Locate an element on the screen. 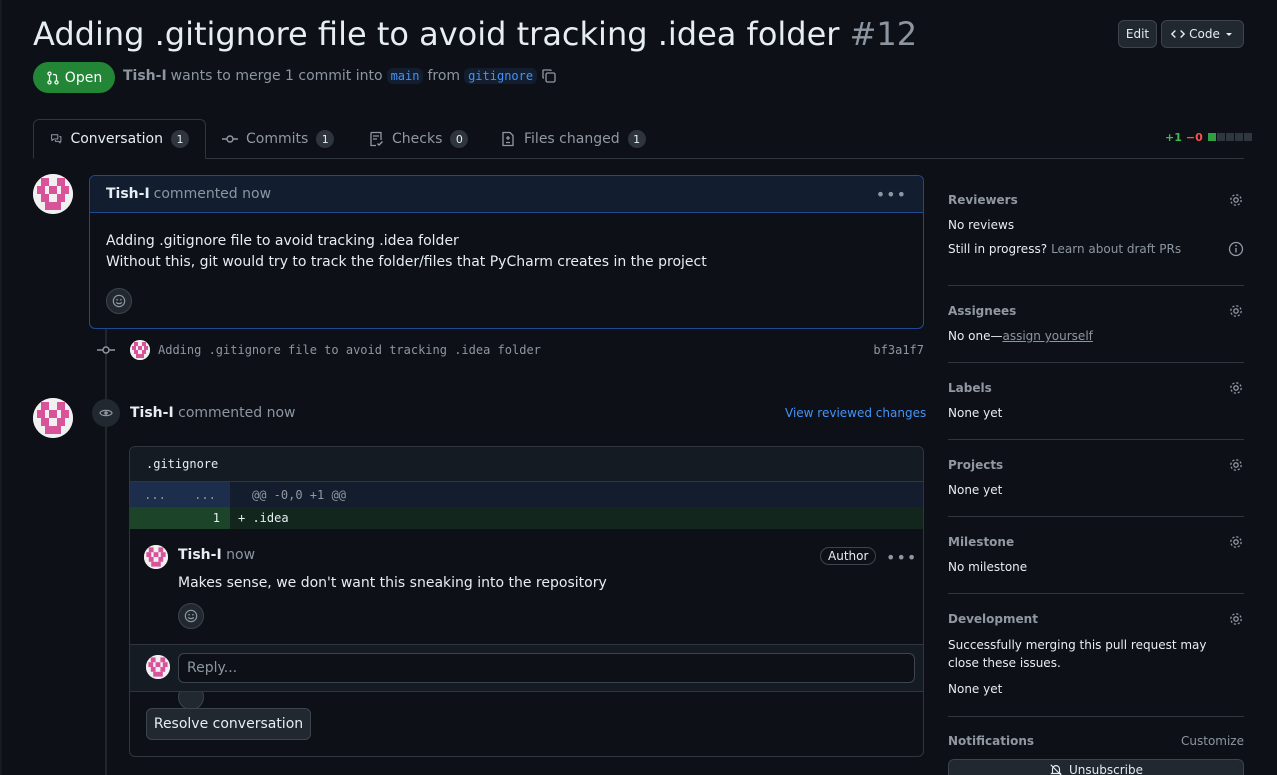 This screenshot has width=1277, height=775. sidebar-value: No one— is located at coordinates (975, 336).